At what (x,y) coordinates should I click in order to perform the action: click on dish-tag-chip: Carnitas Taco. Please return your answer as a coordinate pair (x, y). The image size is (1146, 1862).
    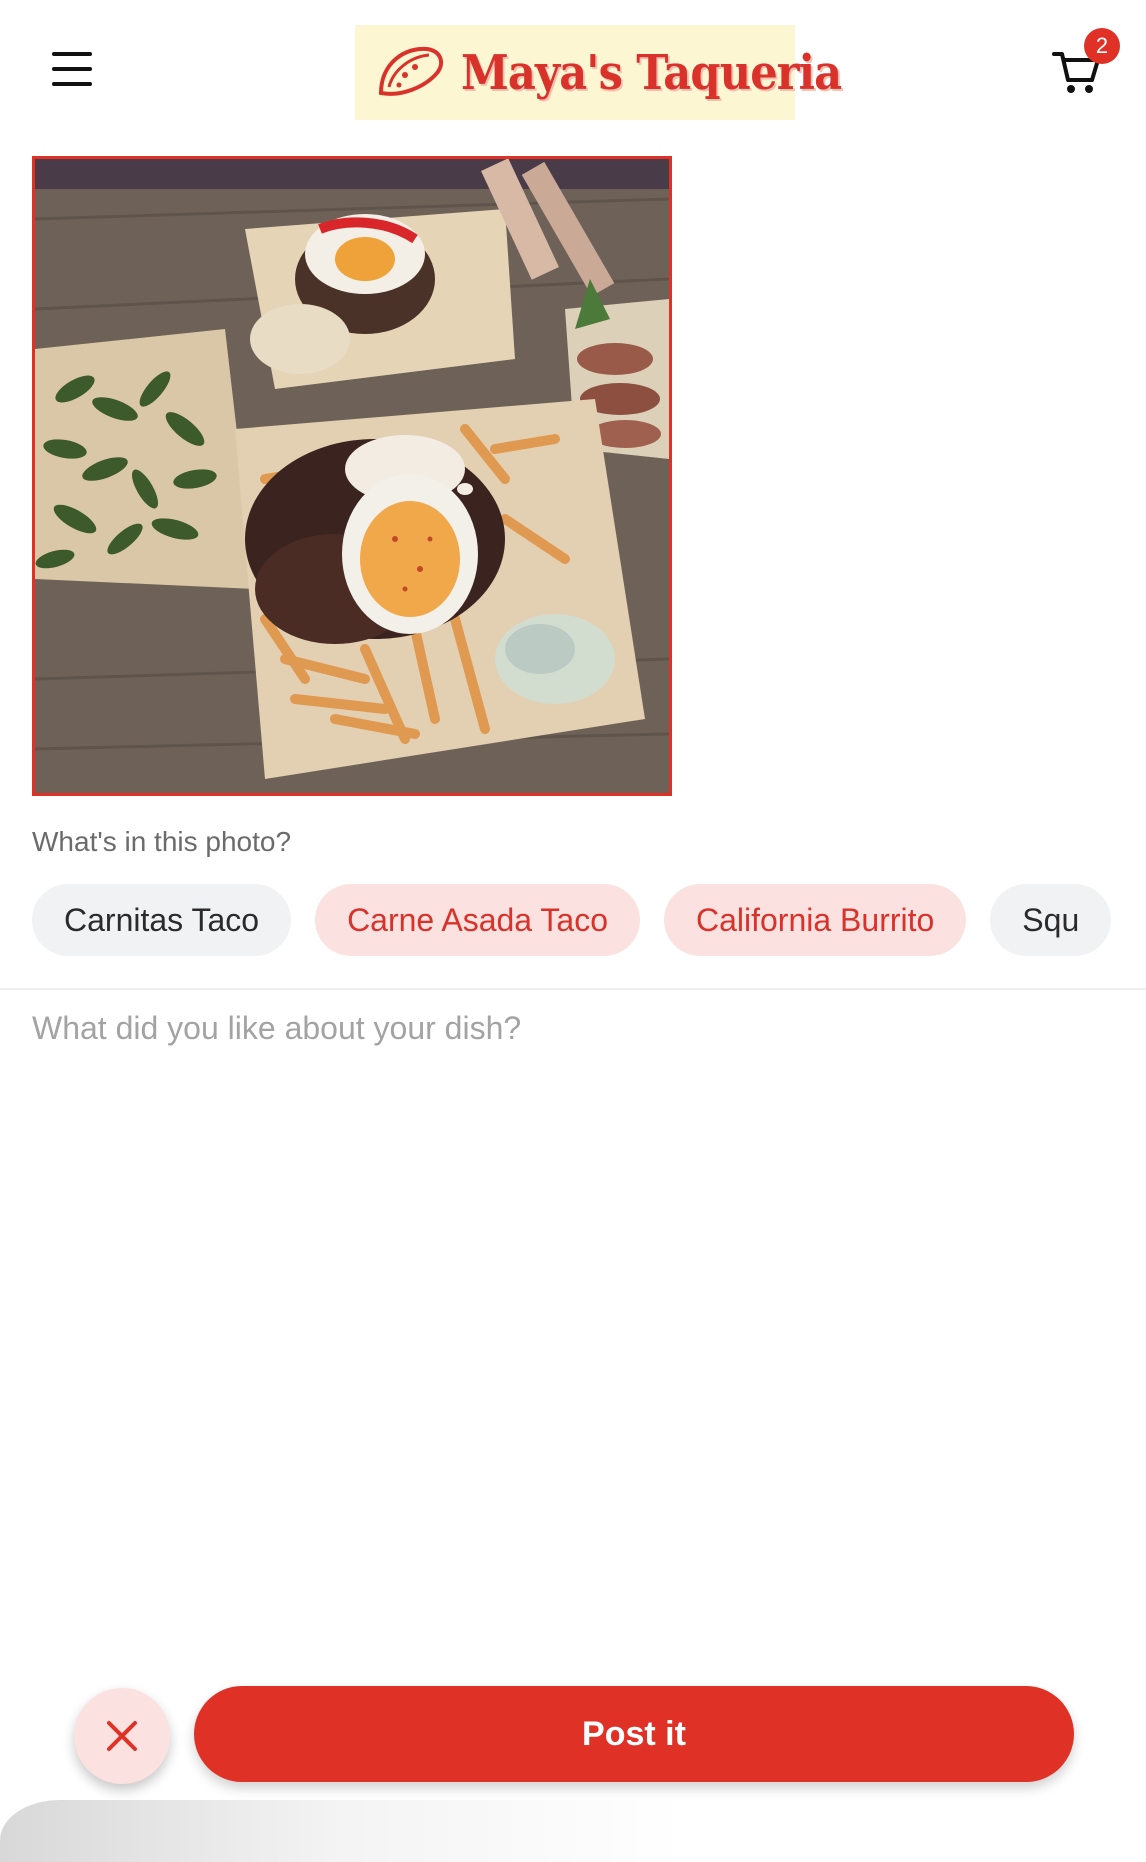
    Looking at the image, I should click on (162, 920).